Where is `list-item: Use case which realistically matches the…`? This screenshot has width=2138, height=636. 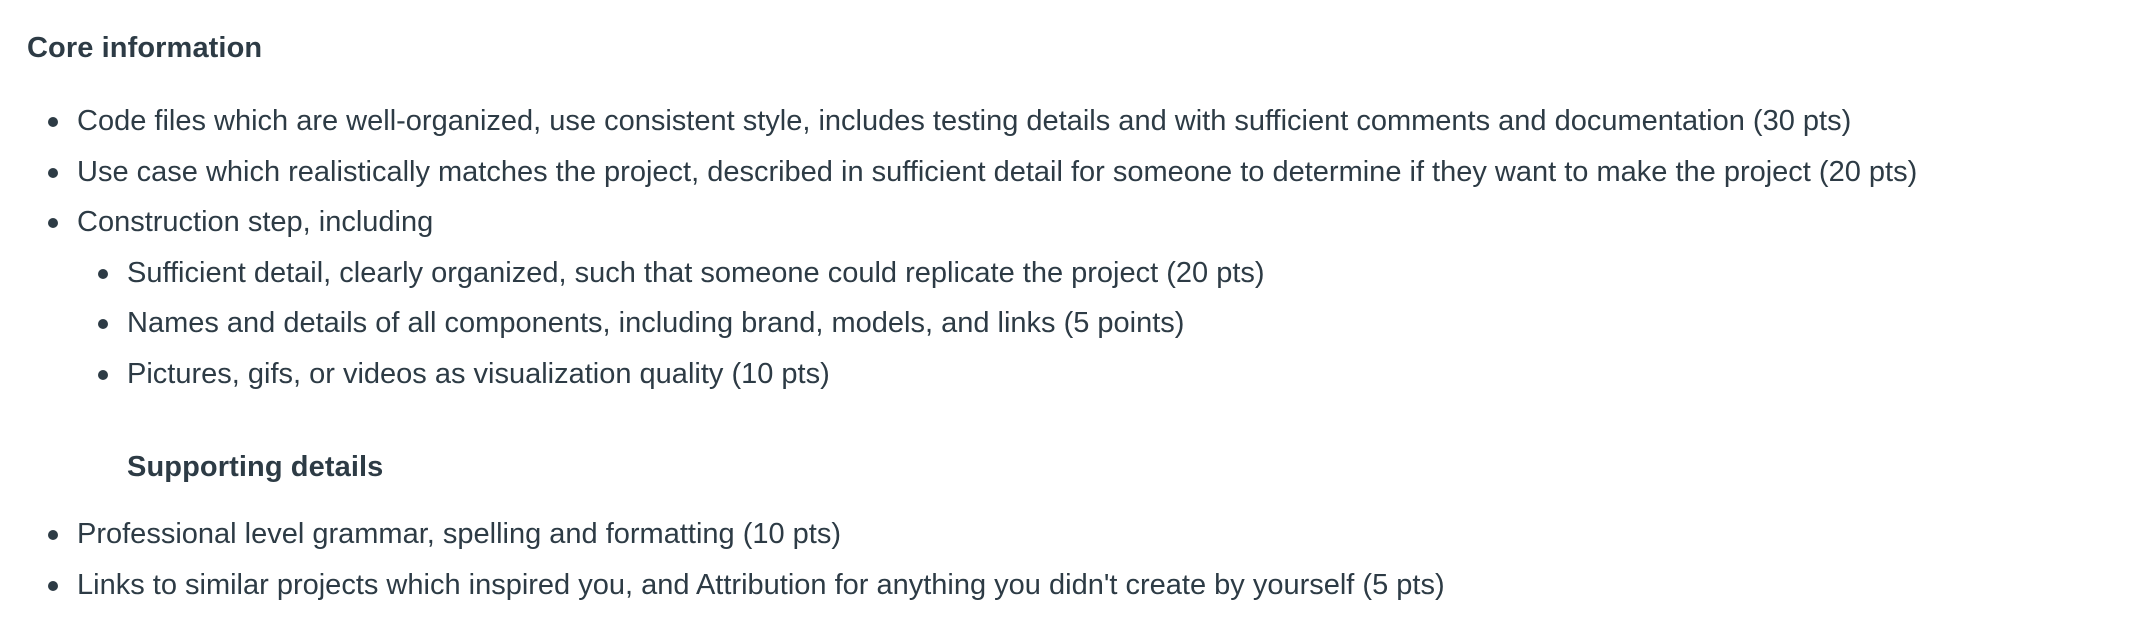 list-item: Use case which realistically matches the… is located at coordinates (1082, 172).